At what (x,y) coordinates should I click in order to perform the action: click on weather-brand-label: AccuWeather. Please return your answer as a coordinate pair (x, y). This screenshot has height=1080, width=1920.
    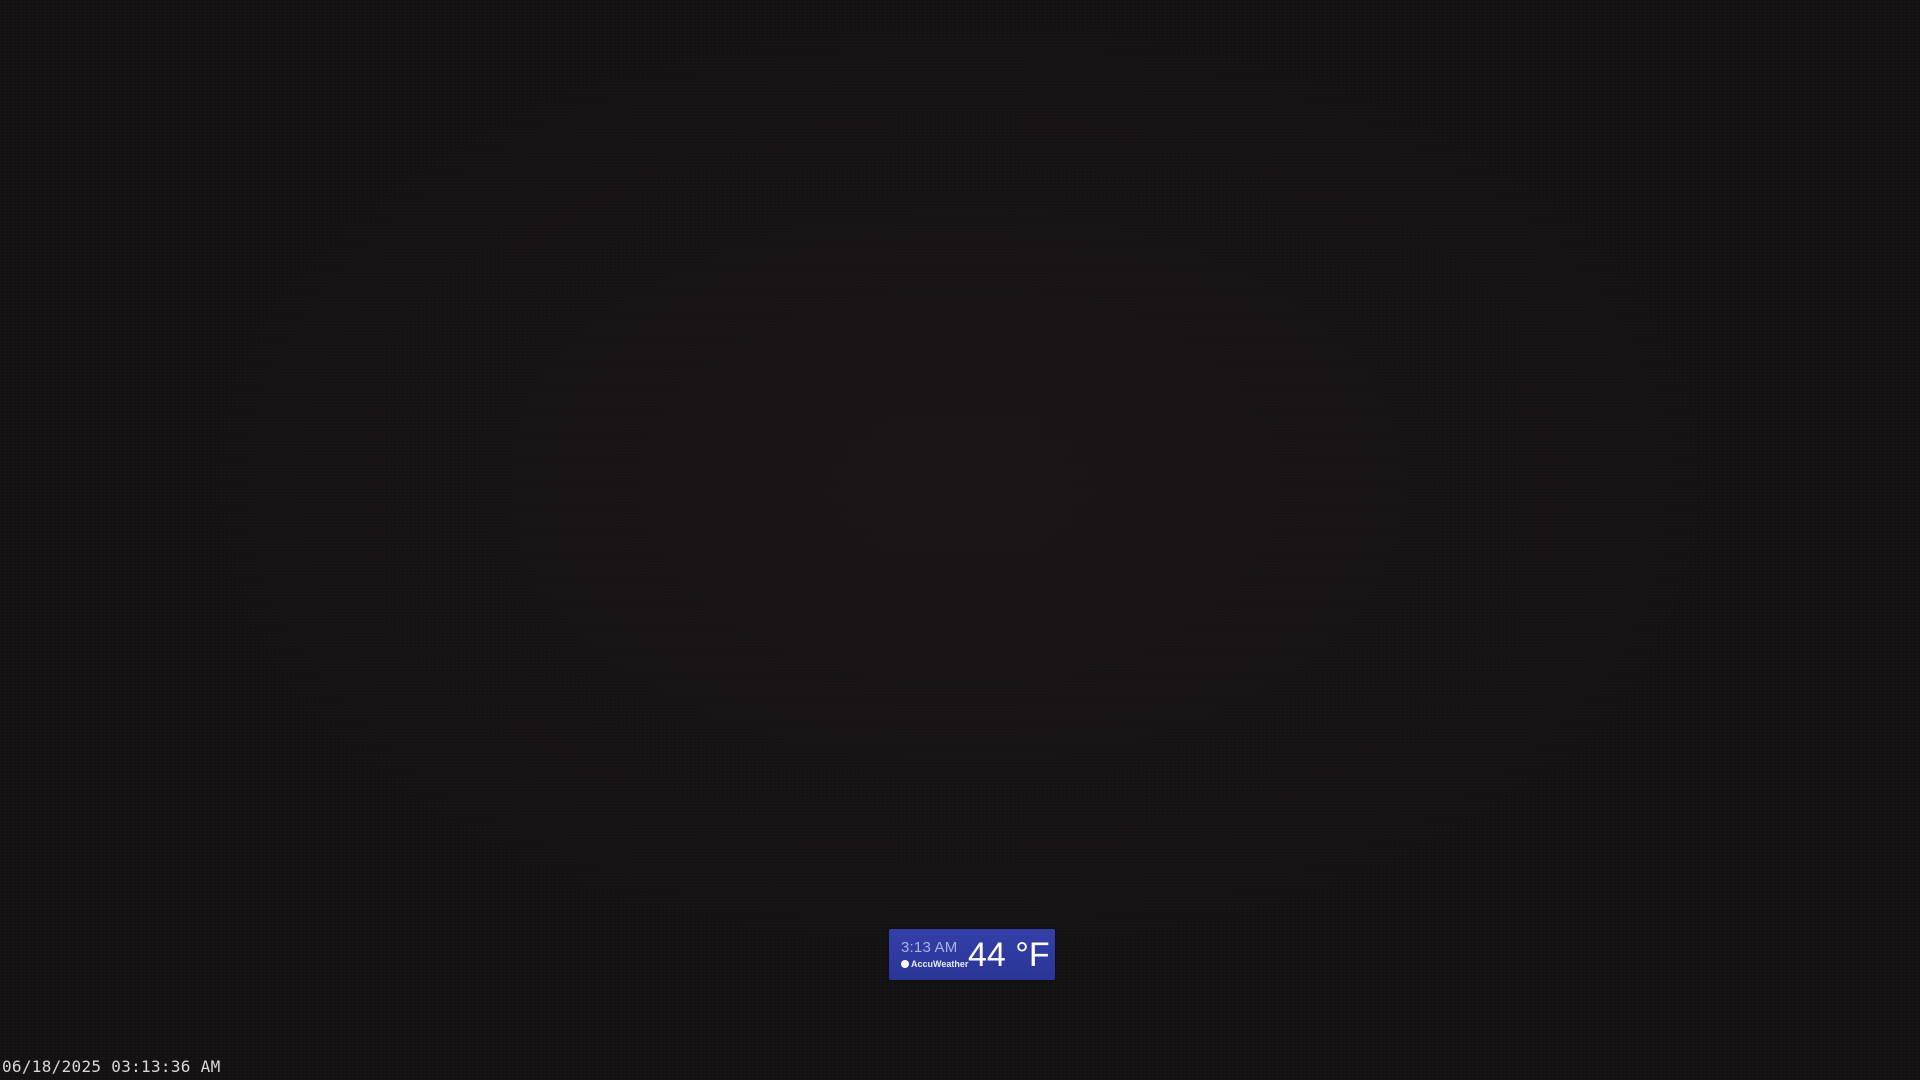
    Looking at the image, I should click on (940, 964).